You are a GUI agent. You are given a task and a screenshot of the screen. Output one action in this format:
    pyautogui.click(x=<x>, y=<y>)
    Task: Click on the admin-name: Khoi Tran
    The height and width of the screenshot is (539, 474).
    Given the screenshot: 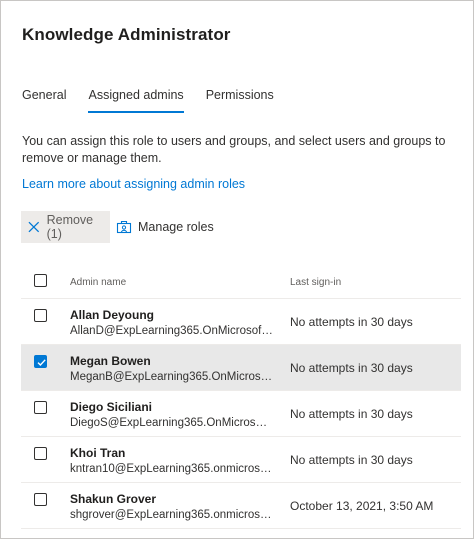 What is the action you would take?
    pyautogui.click(x=98, y=453)
    